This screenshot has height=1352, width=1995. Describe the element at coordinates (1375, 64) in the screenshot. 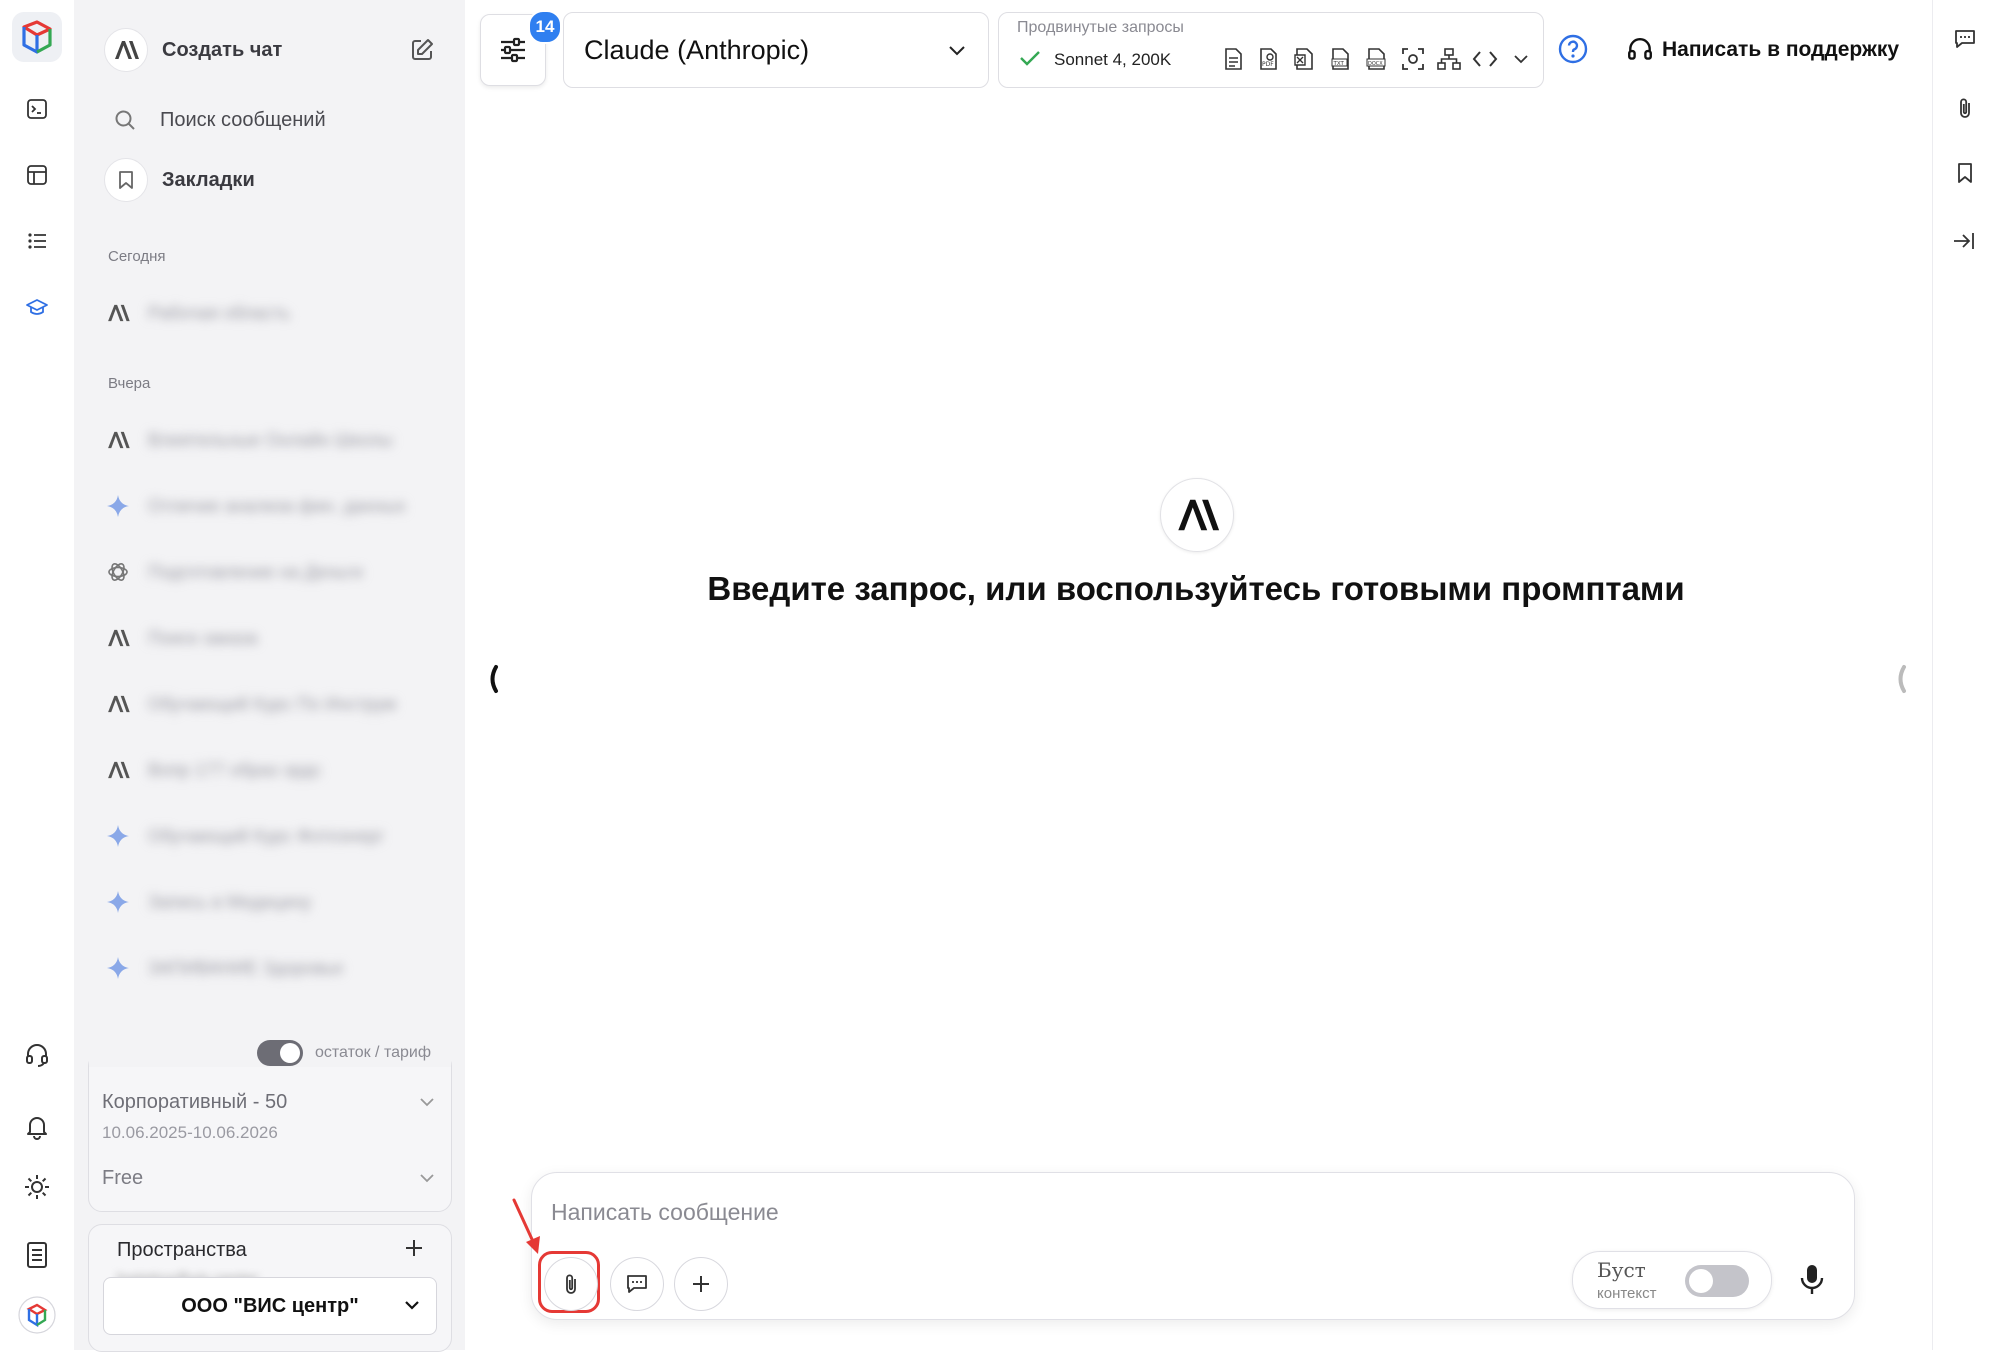

I see `svg-text: DOCX` at that location.